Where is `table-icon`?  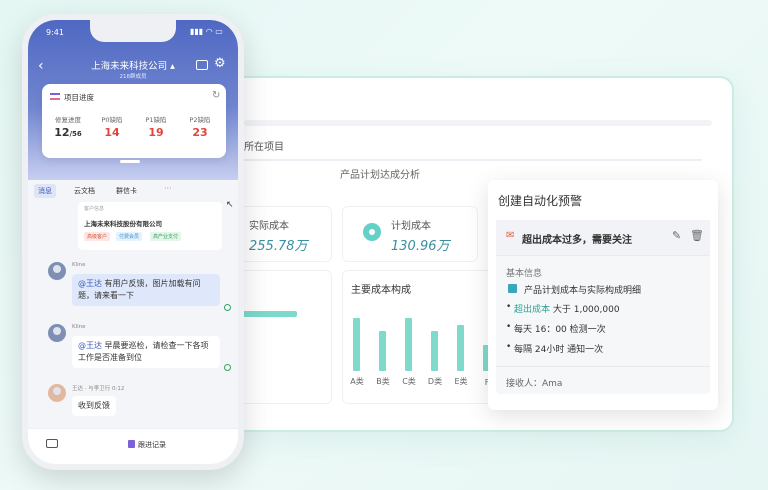
table-icon is located at coordinates (512, 288).